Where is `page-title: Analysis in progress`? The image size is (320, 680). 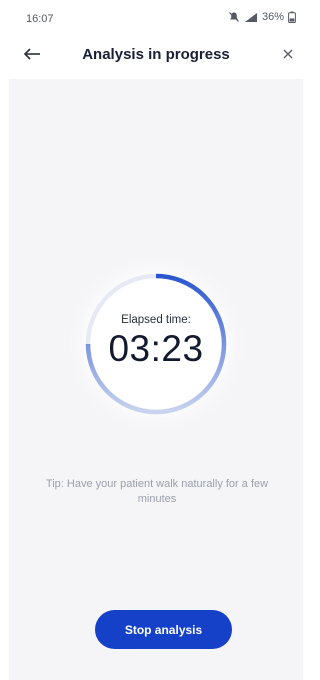
page-title: Analysis in progress is located at coordinates (156, 54).